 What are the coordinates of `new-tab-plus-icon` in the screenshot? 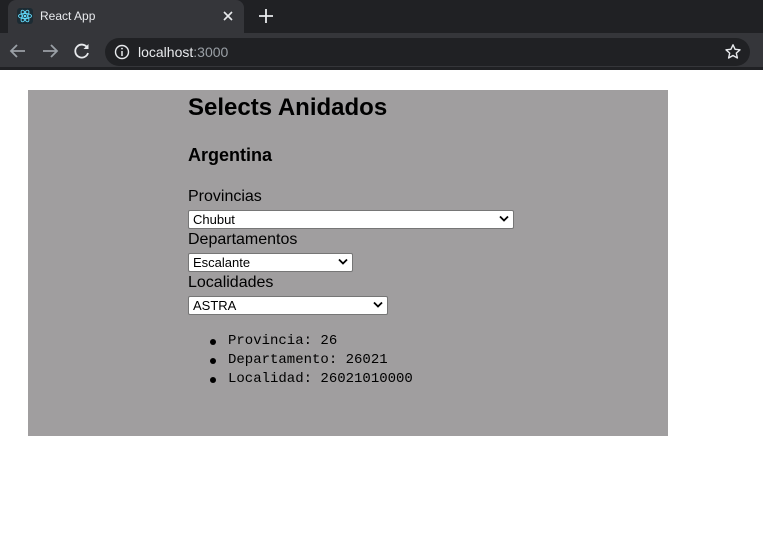 It's located at (266, 16).